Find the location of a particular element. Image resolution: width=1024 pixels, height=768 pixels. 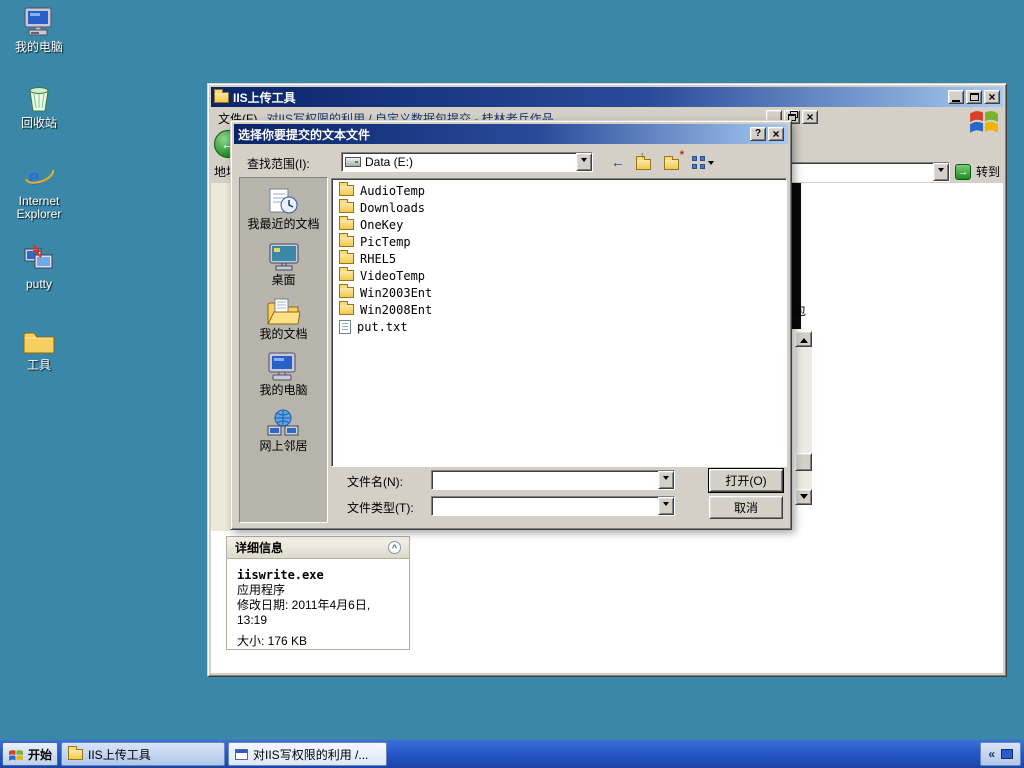

svg-text: e is located at coordinates (34, 176).